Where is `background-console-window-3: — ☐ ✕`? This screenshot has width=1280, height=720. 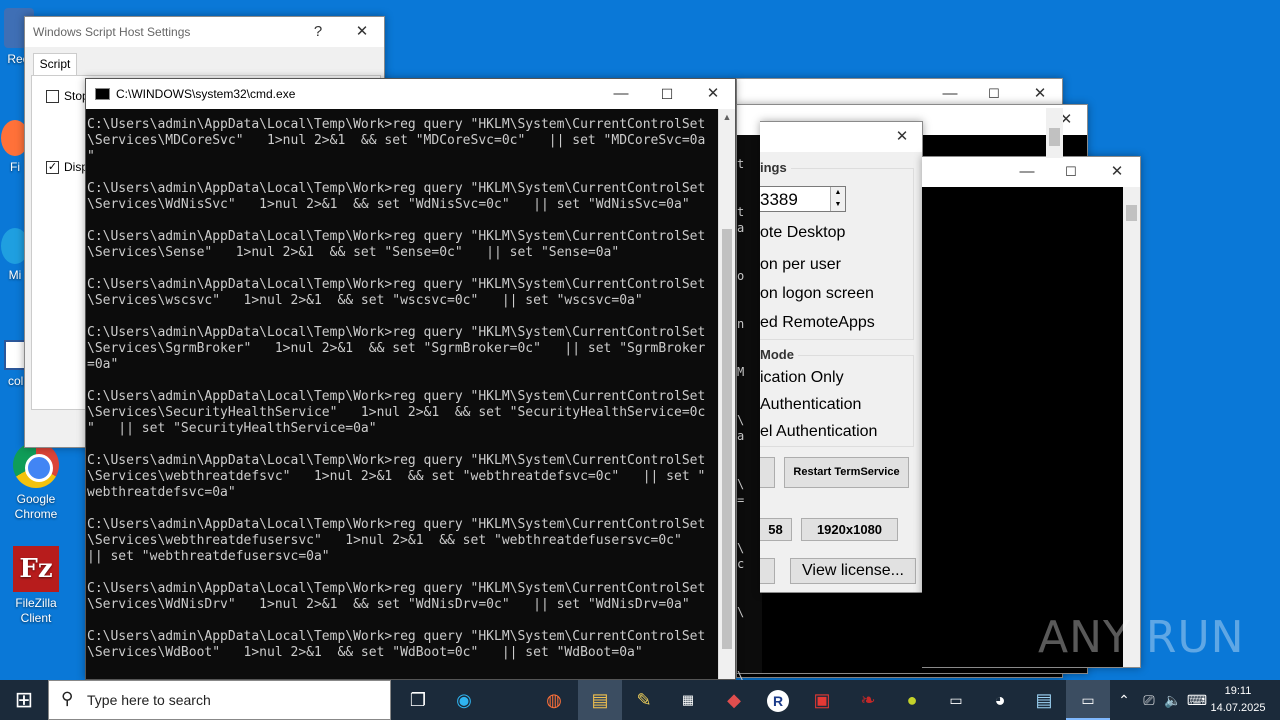 background-console-window-3: — ☐ ✕ is located at coordinates (1031, 412).